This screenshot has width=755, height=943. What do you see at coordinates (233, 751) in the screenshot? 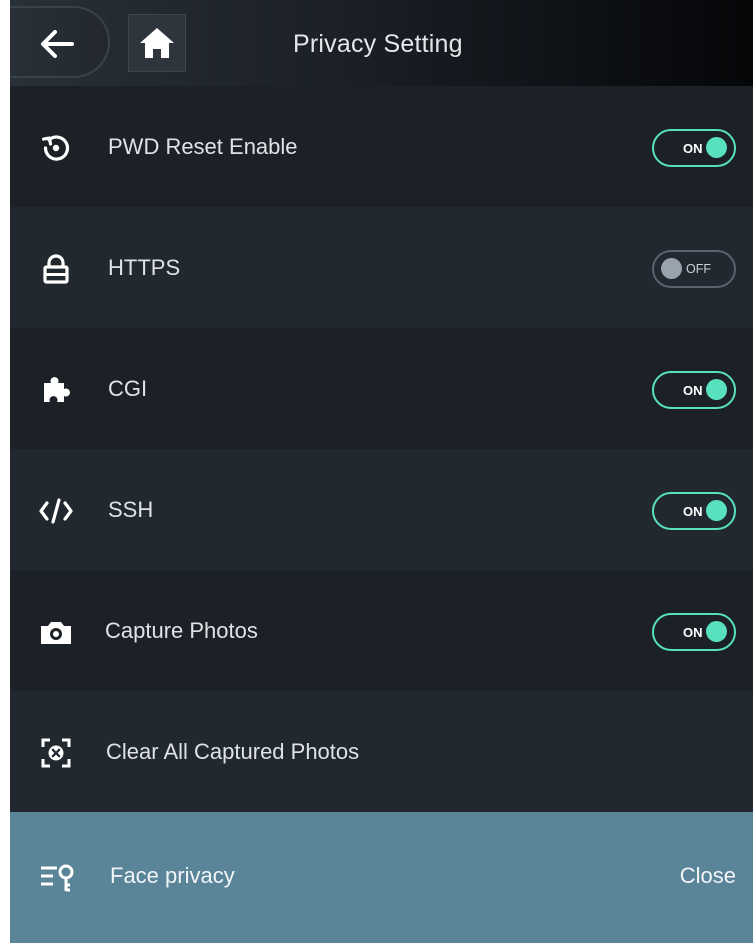
I see `setting-label: Clear All Captured Photos` at bounding box center [233, 751].